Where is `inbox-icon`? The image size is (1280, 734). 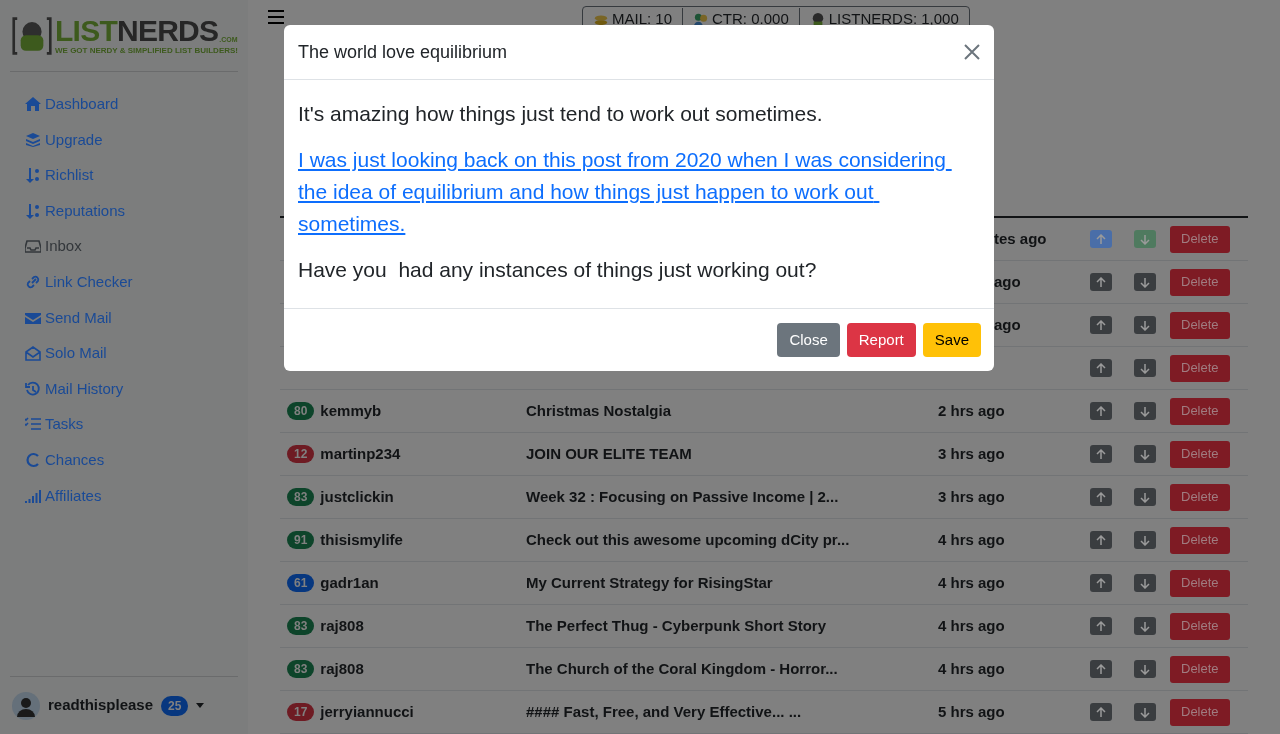 inbox-icon is located at coordinates (33, 246).